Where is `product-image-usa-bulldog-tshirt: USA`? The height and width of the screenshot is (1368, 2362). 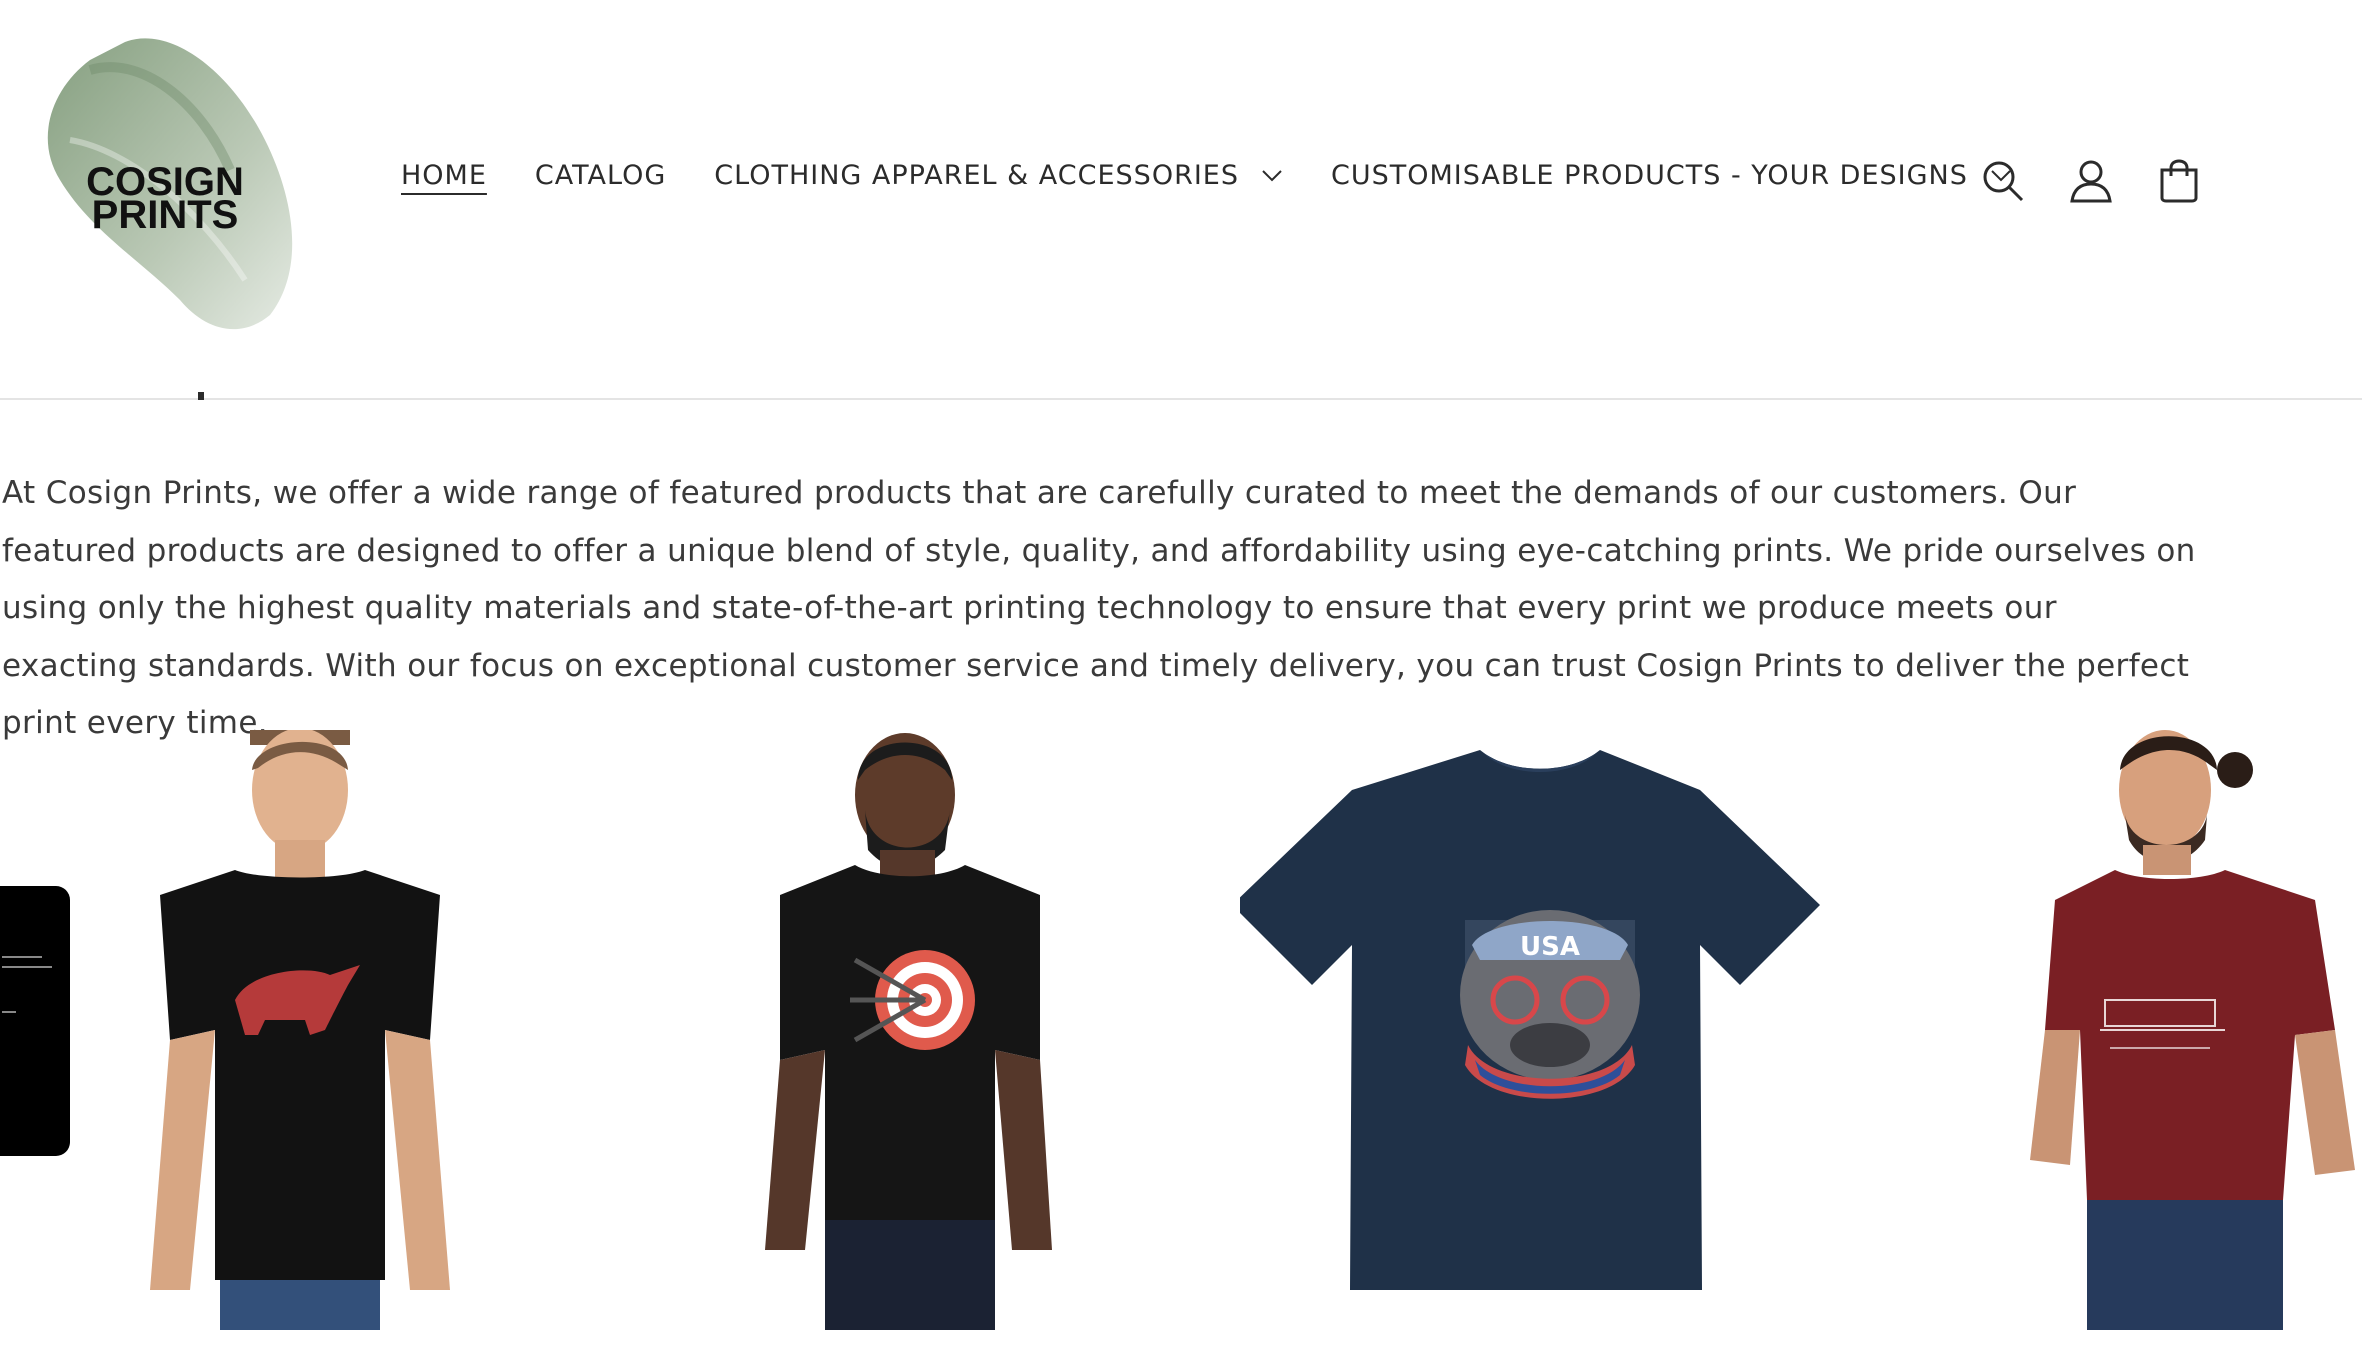 product-image-usa-bulldog-tshirt: USA is located at coordinates (1540, 1025).